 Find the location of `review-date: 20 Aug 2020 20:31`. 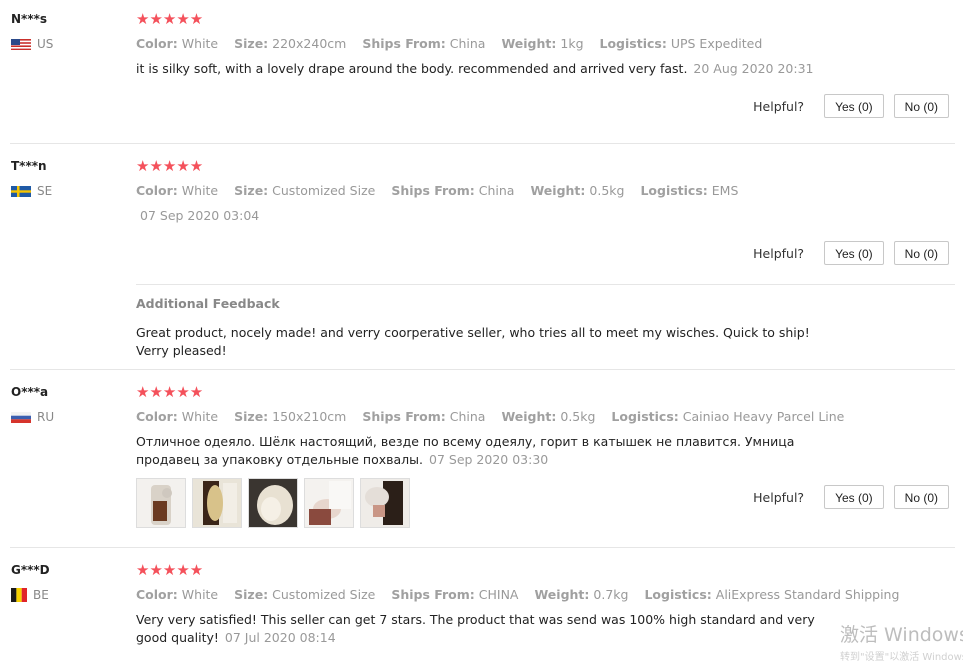

review-date: 20 Aug 2020 20:31 is located at coordinates (753, 68).